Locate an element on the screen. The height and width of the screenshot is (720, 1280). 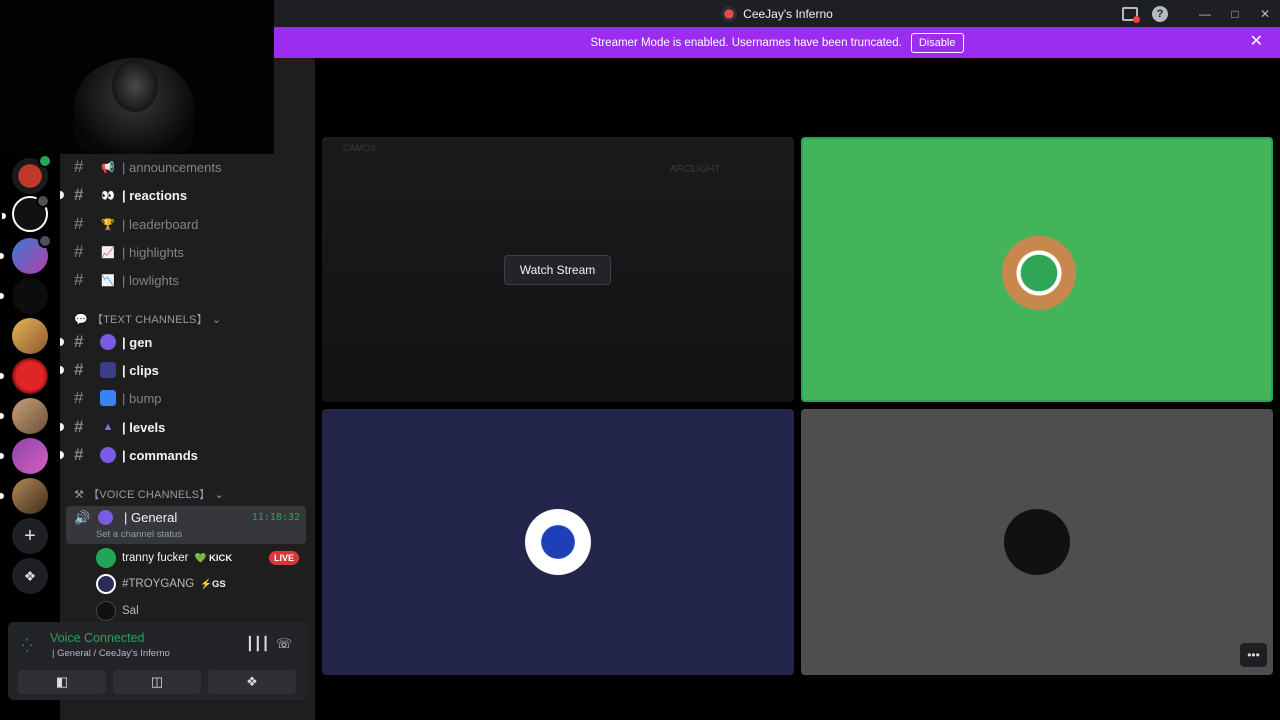
activities-icon: ❖ is located at coordinates (252, 681).